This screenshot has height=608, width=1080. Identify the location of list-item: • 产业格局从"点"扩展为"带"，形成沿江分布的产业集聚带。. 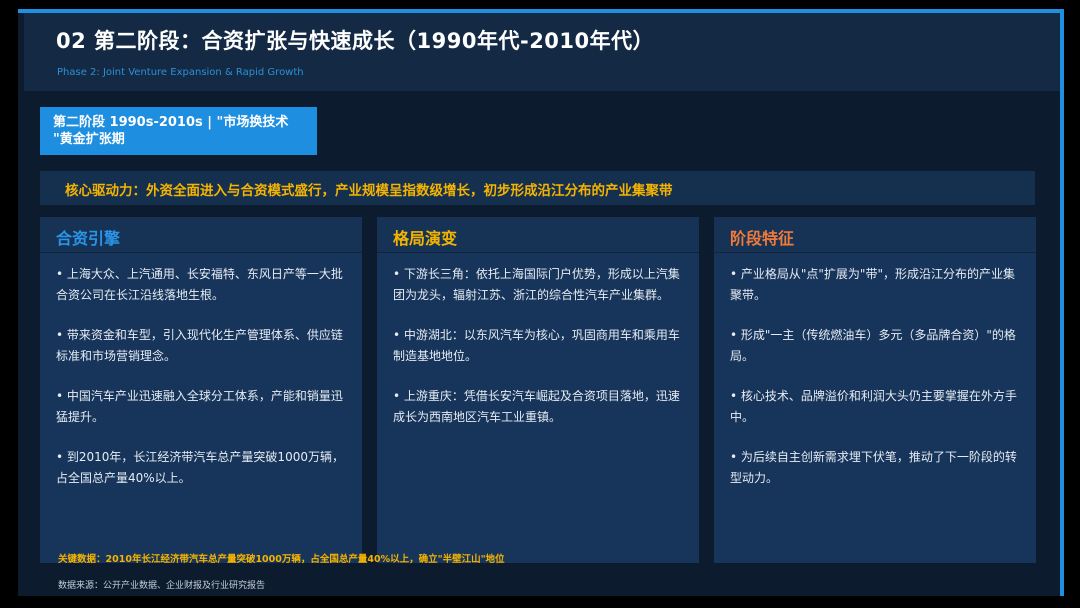
(872, 284).